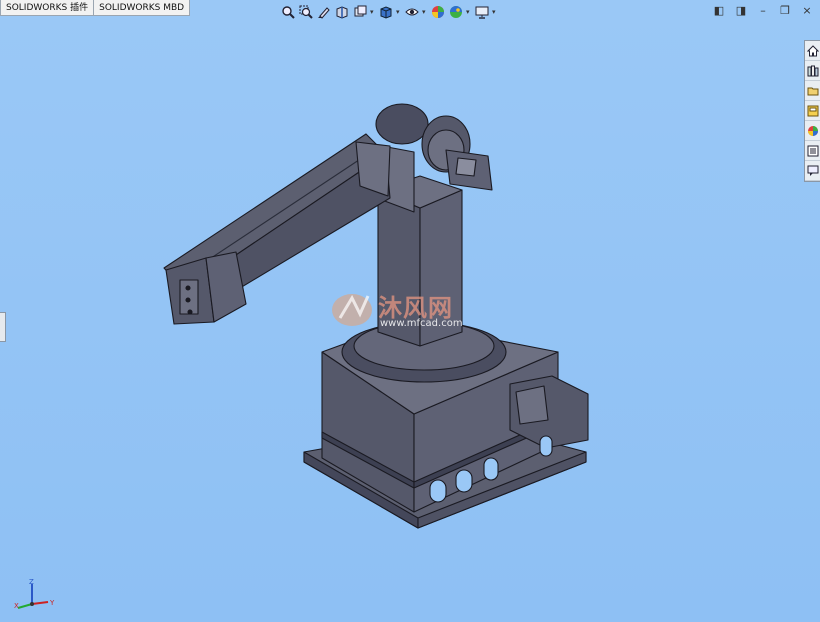 Image resolution: width=820 pixels, height=622 pixels. What do you see at coordinates (421, 323) in the screenshot?
I see `watermark-url: www.mfcad.com` at bounding box center [421, 323].